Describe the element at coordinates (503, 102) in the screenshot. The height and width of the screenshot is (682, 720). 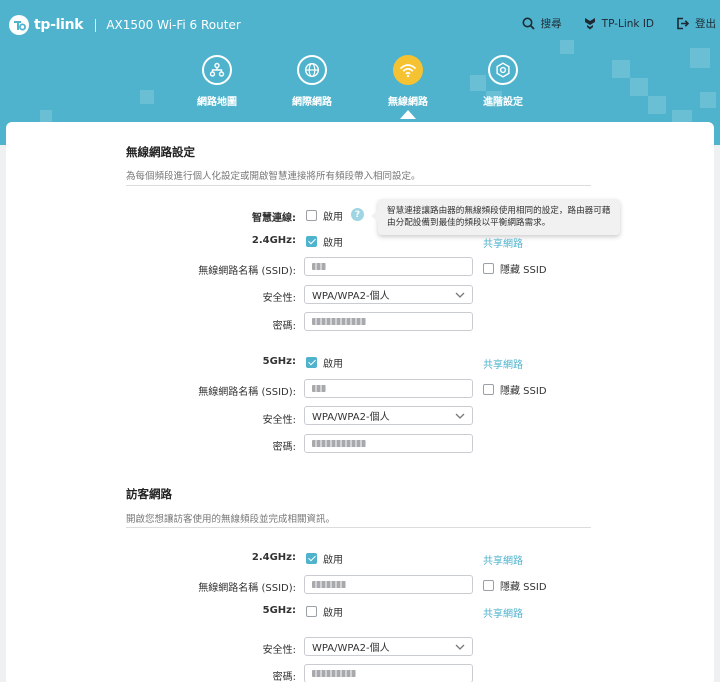
I see `nav-label: 進階設定` at that location.